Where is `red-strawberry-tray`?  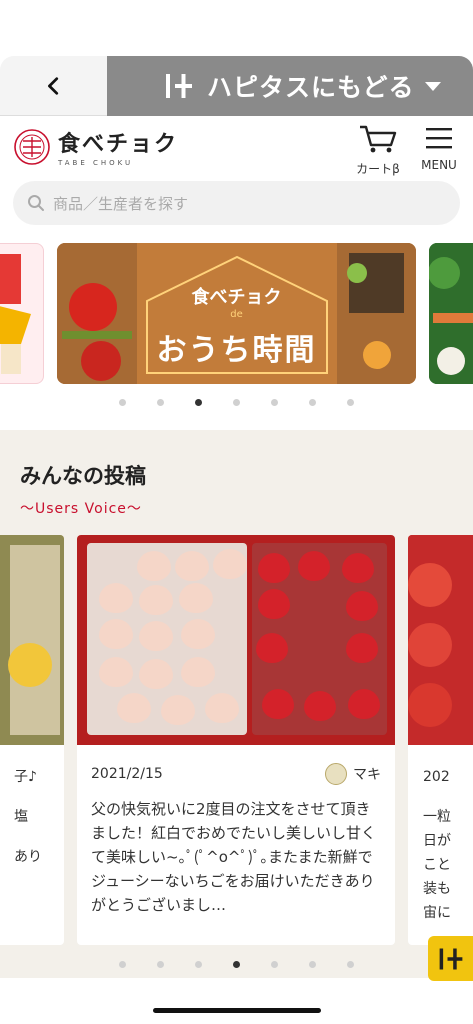 red-strawberry-tray is located at coordinates (319, 639).